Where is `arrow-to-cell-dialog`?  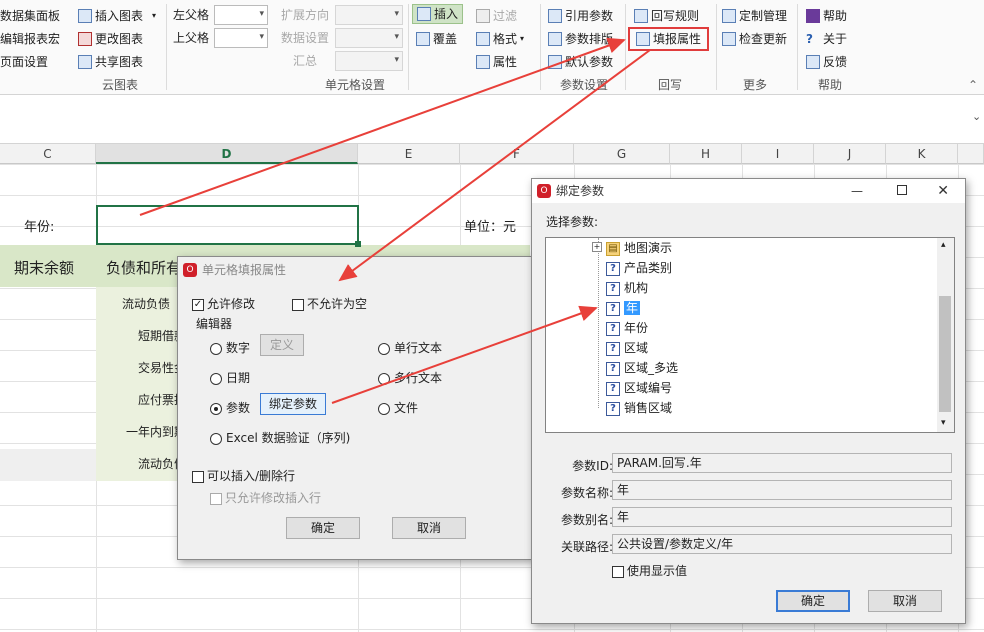 arrow-to-cell-dialog is located at coordinates (494, 165).